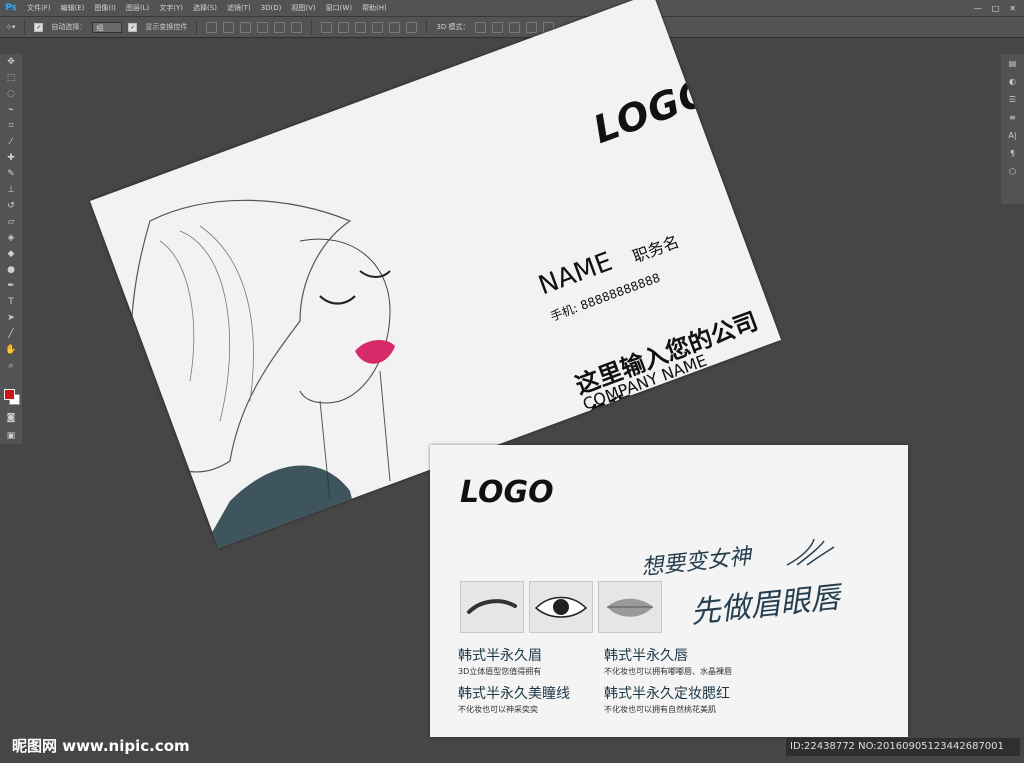 The image size is (1024, 763). I want to click on image-id-watermark: ID:22438772 NO:20160905123442687001, so click(903, 747).